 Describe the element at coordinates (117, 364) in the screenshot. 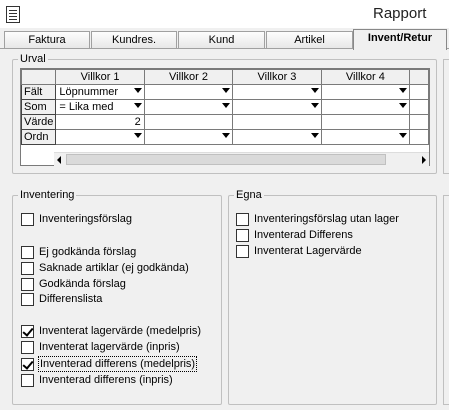

I see `checkbox-label: Inventerad differens (medelpris)` at that location.